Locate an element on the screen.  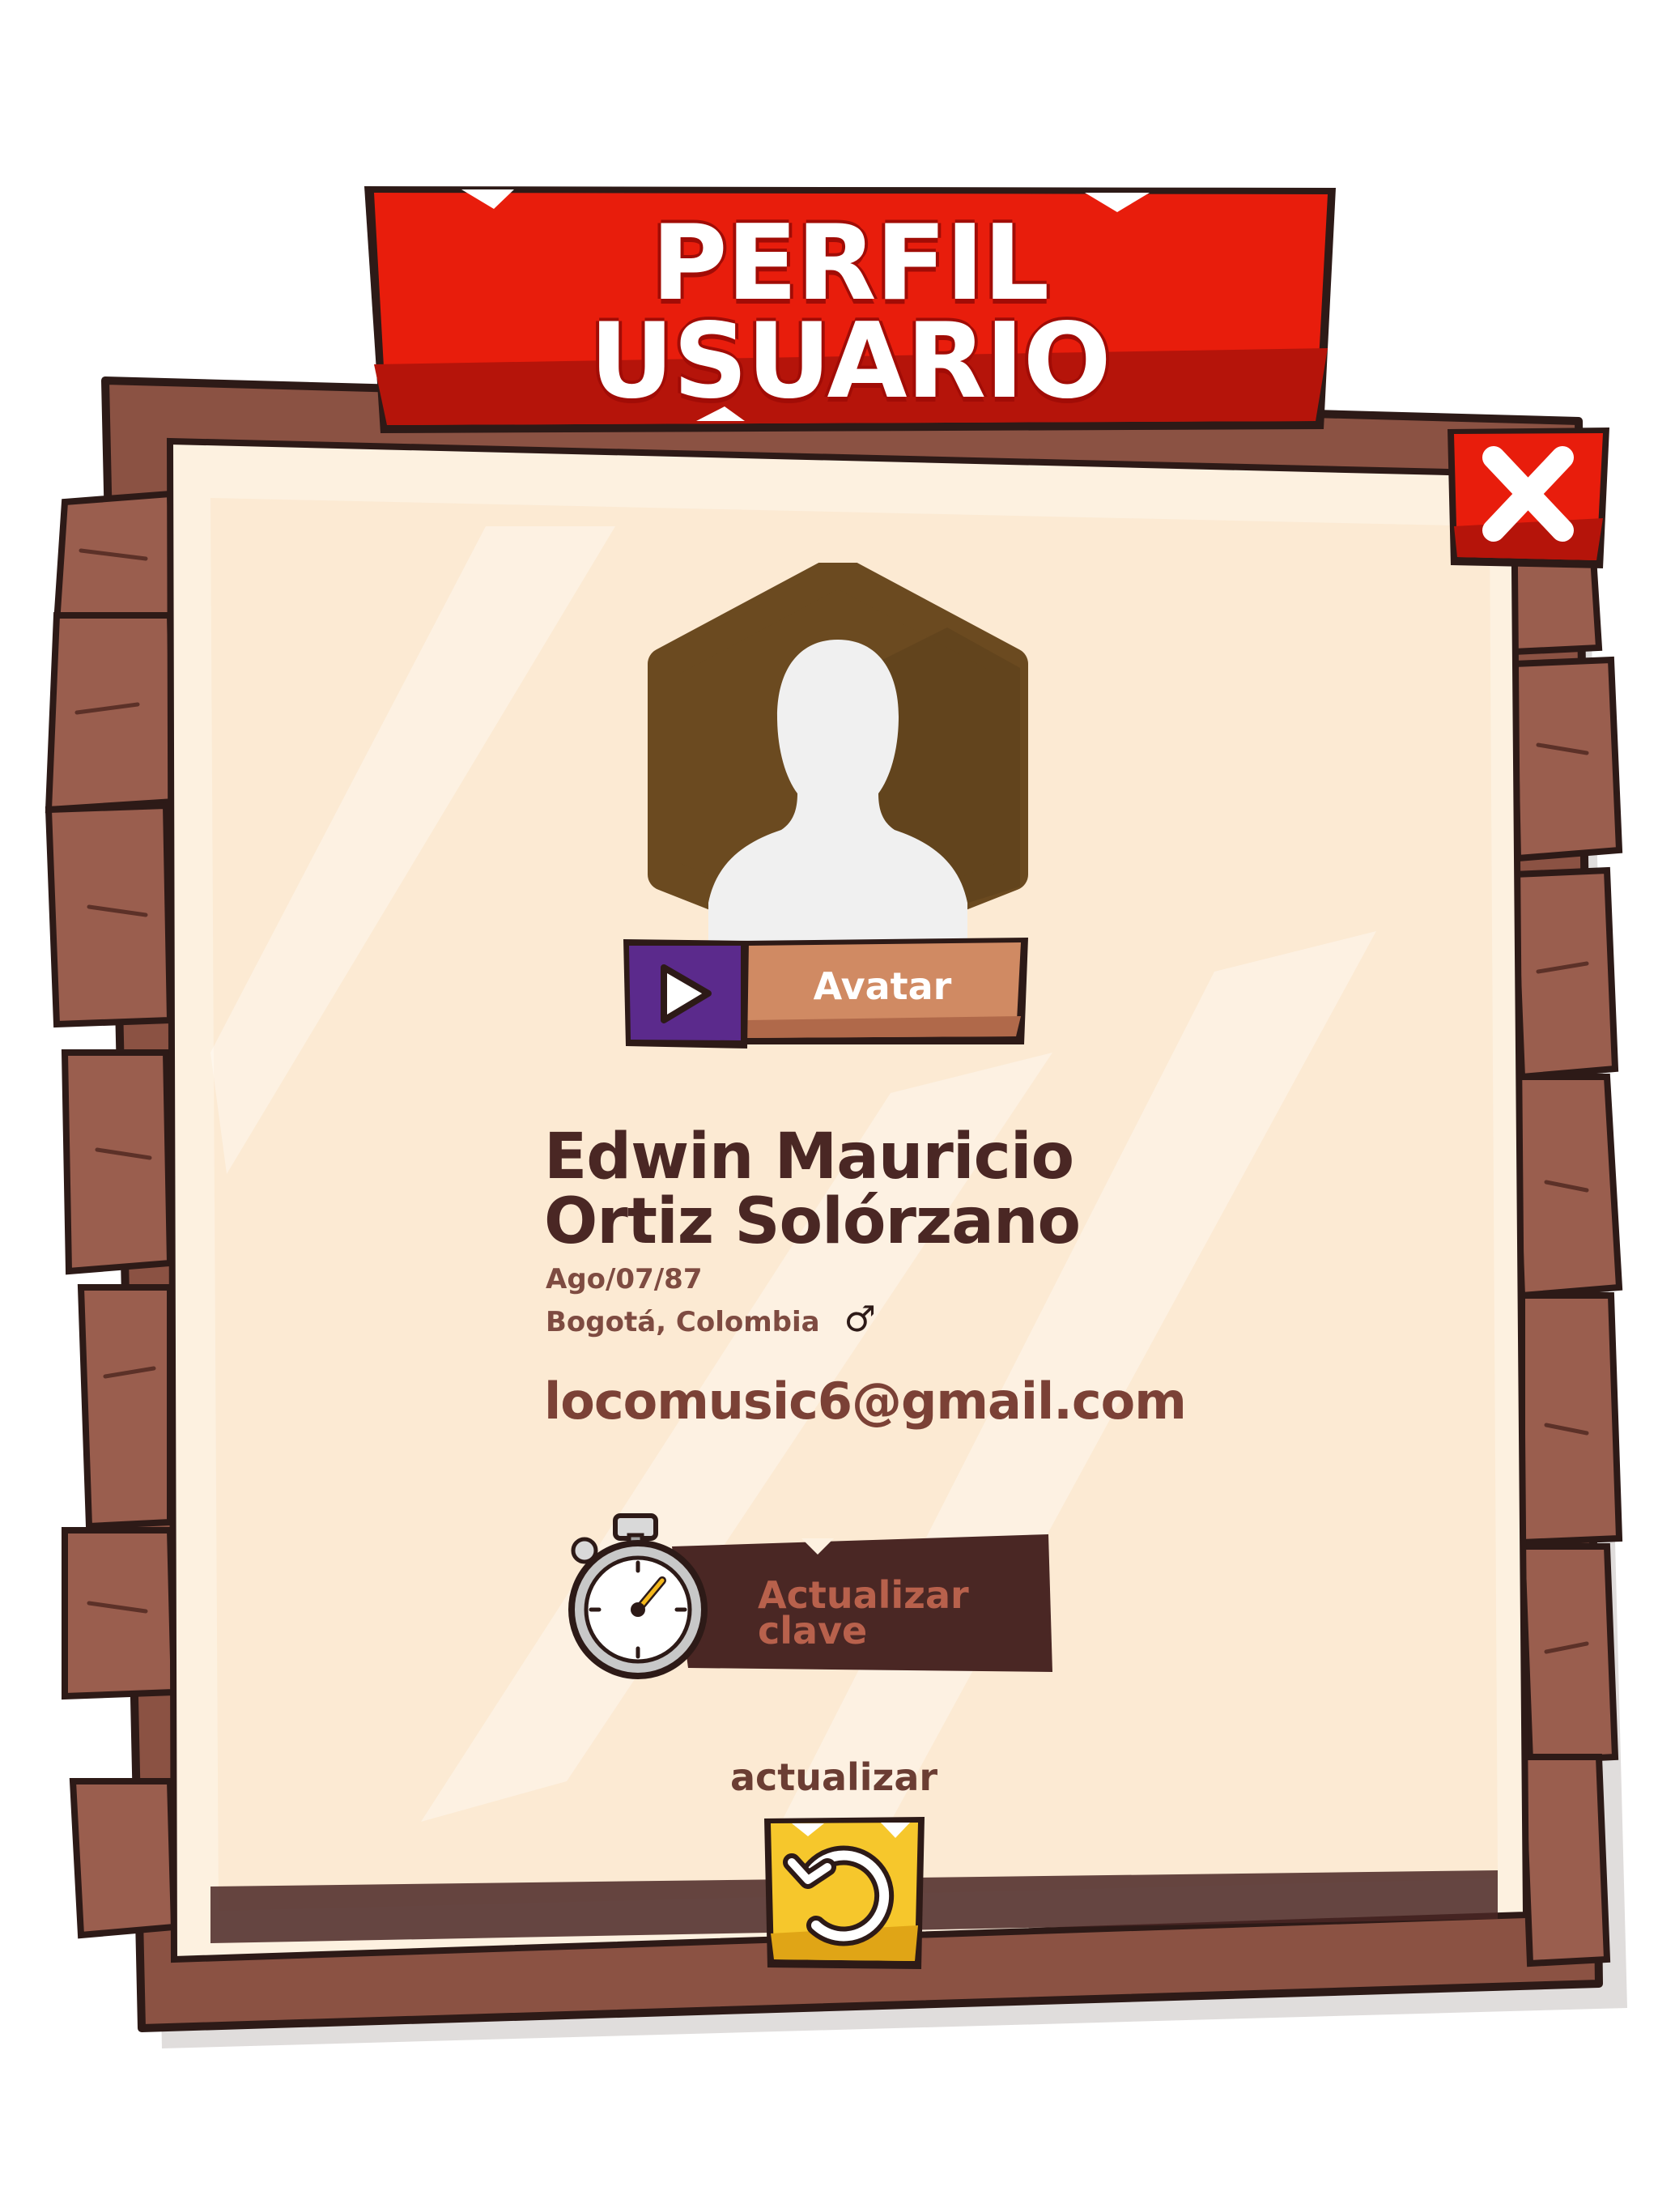
avatar is located at coordinates (838, 757).